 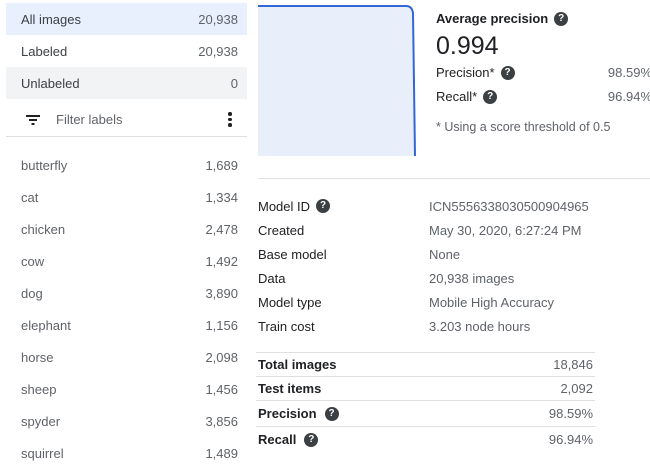 I want to click on filter-icon, so click(x=33, y=119).